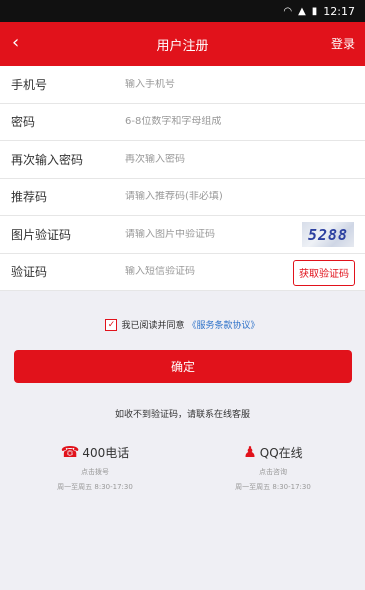 The width and height of the screenshot is (365, 590). Describe the element at coordinates (70, 452) in the screenshot. I see `phone-icon: ☎` at that location.